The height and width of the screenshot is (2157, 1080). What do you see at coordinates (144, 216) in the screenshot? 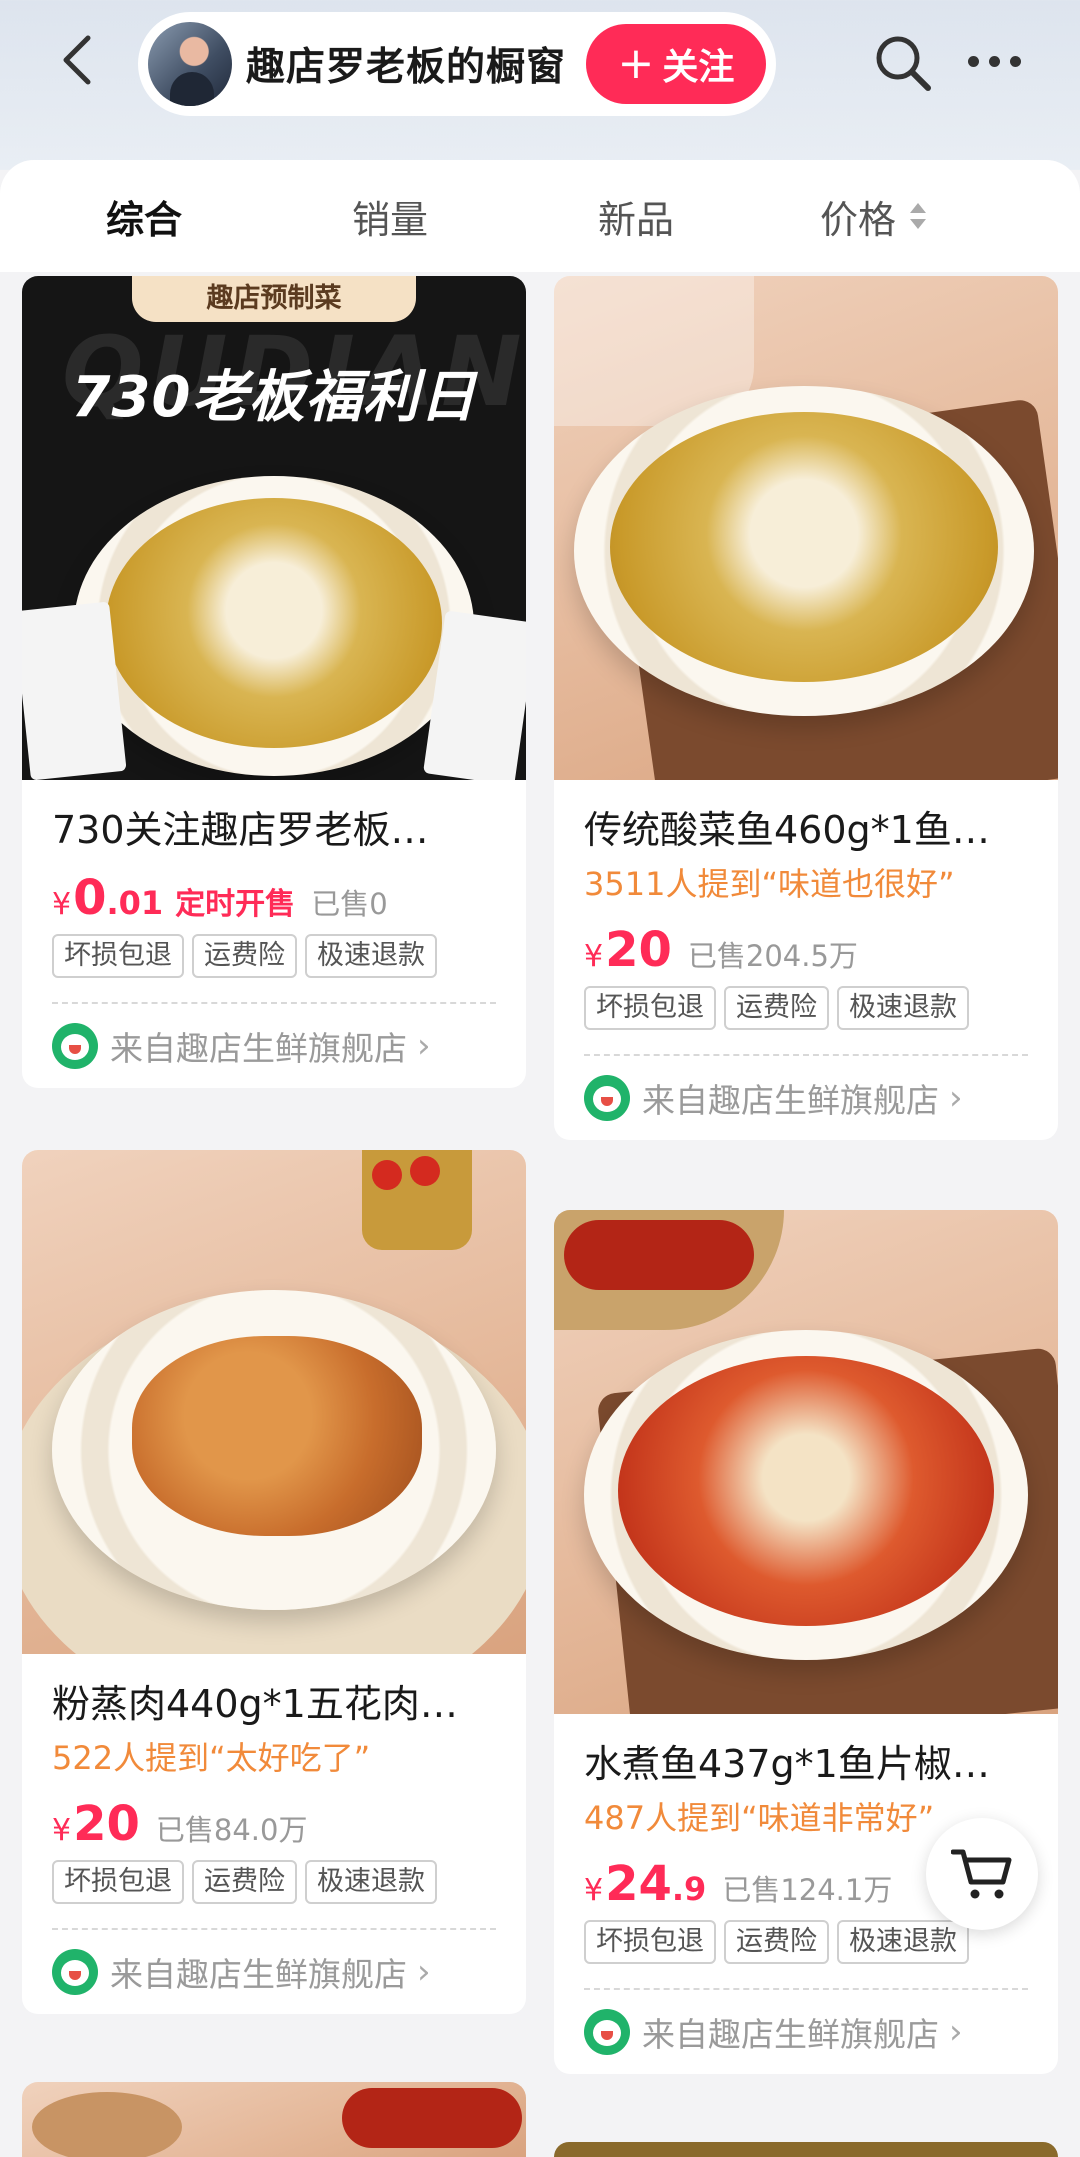
I see `tab-comprehensive: 综合` at bounding box center [144, 216].